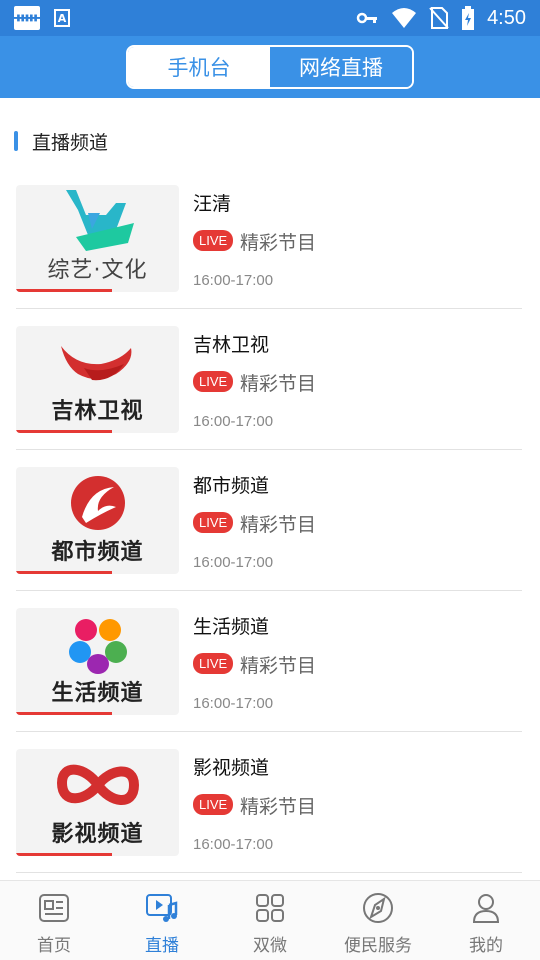 Image resolution: width=540 pixels, height=960 pixels. I want to click on tab-mobile-tv: 手机台, so click(199, 67).